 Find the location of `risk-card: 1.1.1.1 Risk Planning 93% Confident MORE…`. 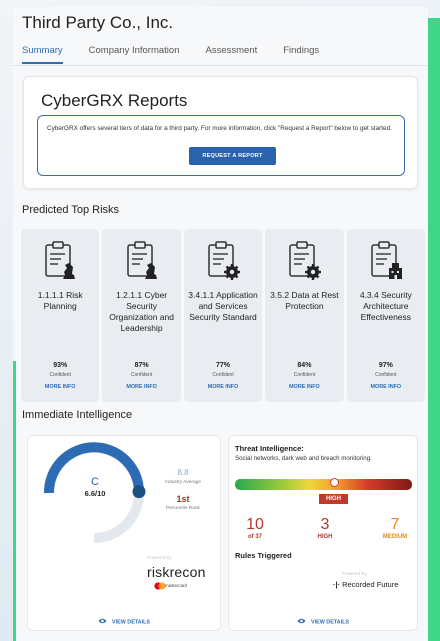

risk-card: 1.1.1.1 Risk Planning 93% Confident MORE… is located at coordinates (60, 315).